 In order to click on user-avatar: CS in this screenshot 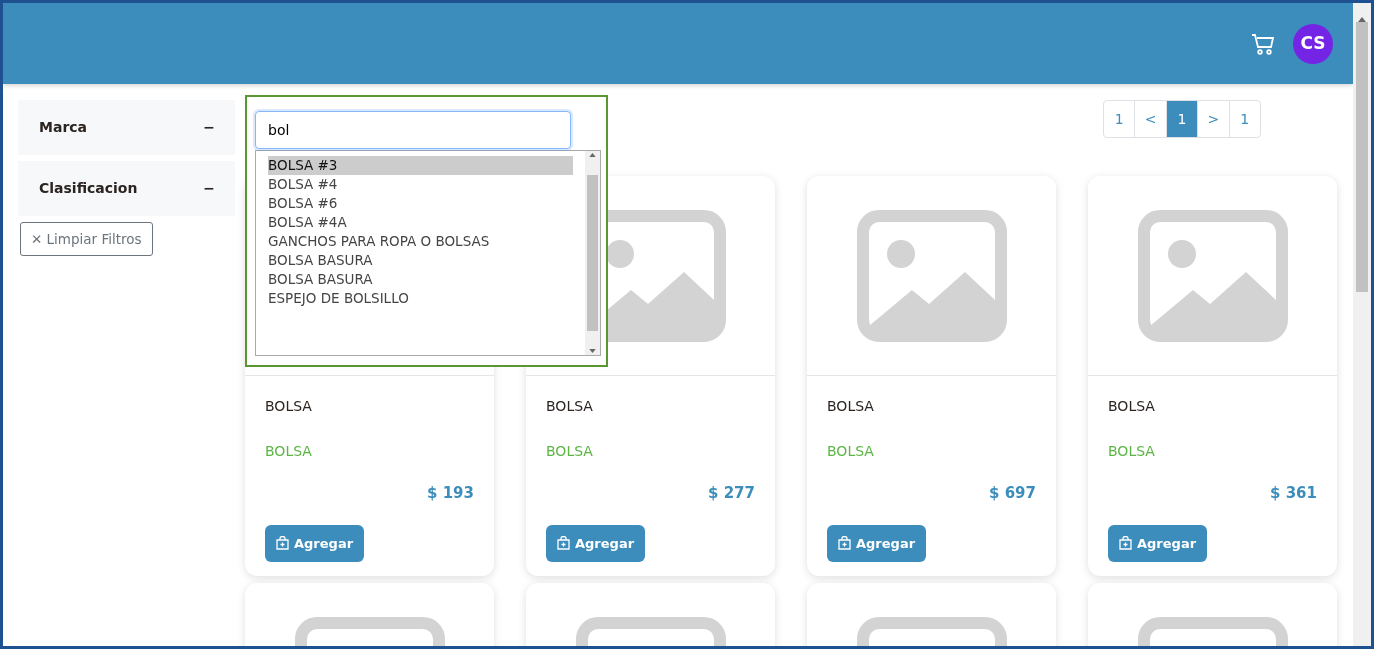, I will do `click(1313, 43)`.